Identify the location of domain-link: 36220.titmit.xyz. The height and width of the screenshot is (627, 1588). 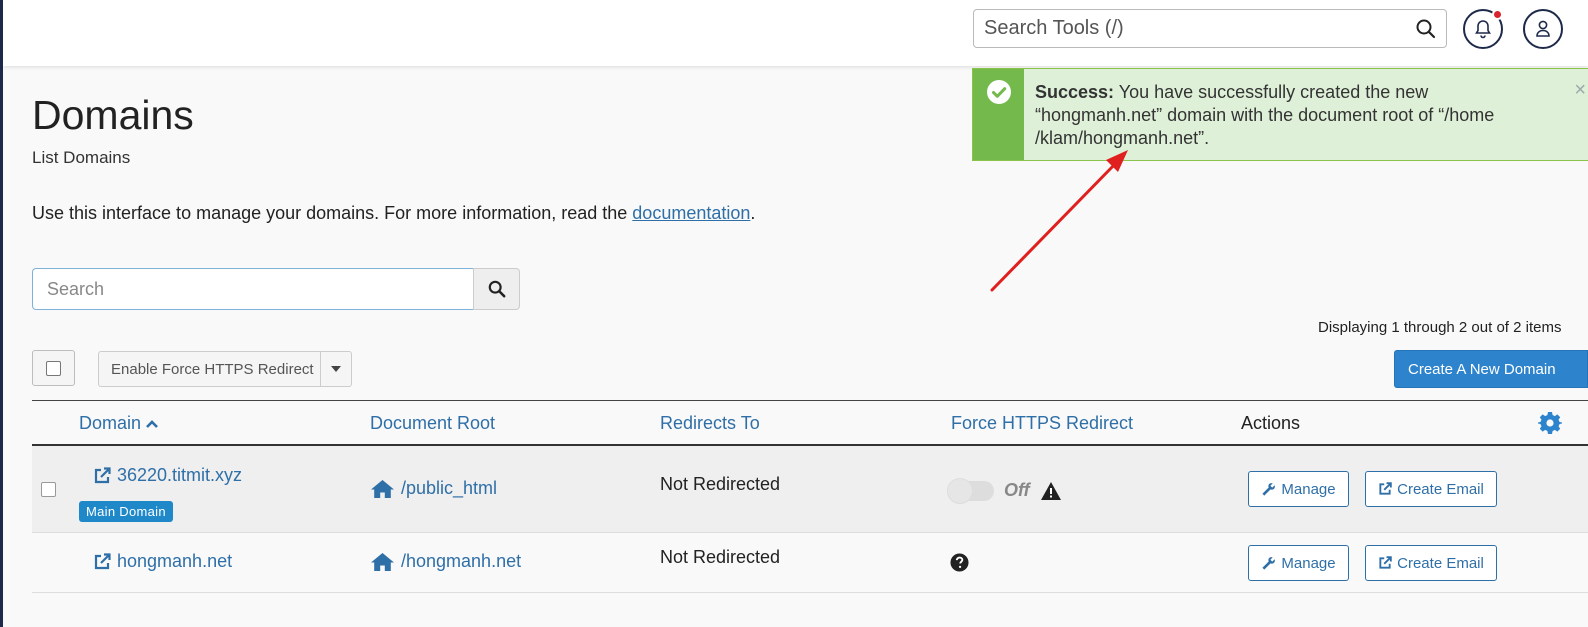
(167, 475).